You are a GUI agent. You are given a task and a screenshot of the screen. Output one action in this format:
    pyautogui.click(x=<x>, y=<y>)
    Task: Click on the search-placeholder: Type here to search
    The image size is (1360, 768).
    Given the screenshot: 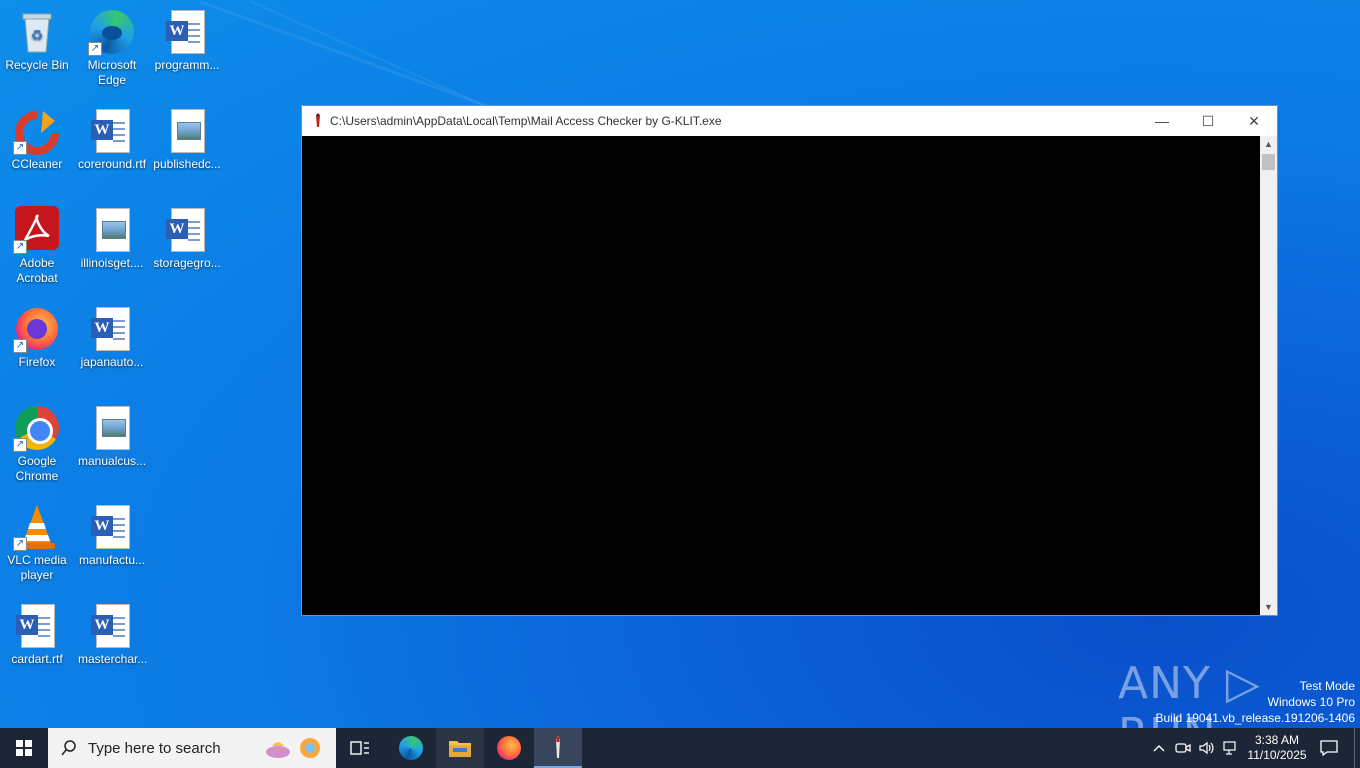 What is the action you would take?
    pyautogui.click(x=154, y=748)
    